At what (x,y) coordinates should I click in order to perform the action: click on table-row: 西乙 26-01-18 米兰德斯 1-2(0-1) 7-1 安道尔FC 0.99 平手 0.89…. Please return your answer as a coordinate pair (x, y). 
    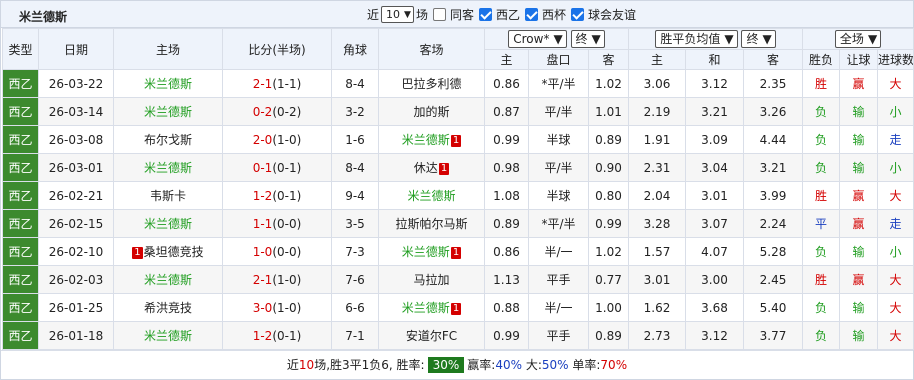
    Looking at the image, I should click on (458, 335).